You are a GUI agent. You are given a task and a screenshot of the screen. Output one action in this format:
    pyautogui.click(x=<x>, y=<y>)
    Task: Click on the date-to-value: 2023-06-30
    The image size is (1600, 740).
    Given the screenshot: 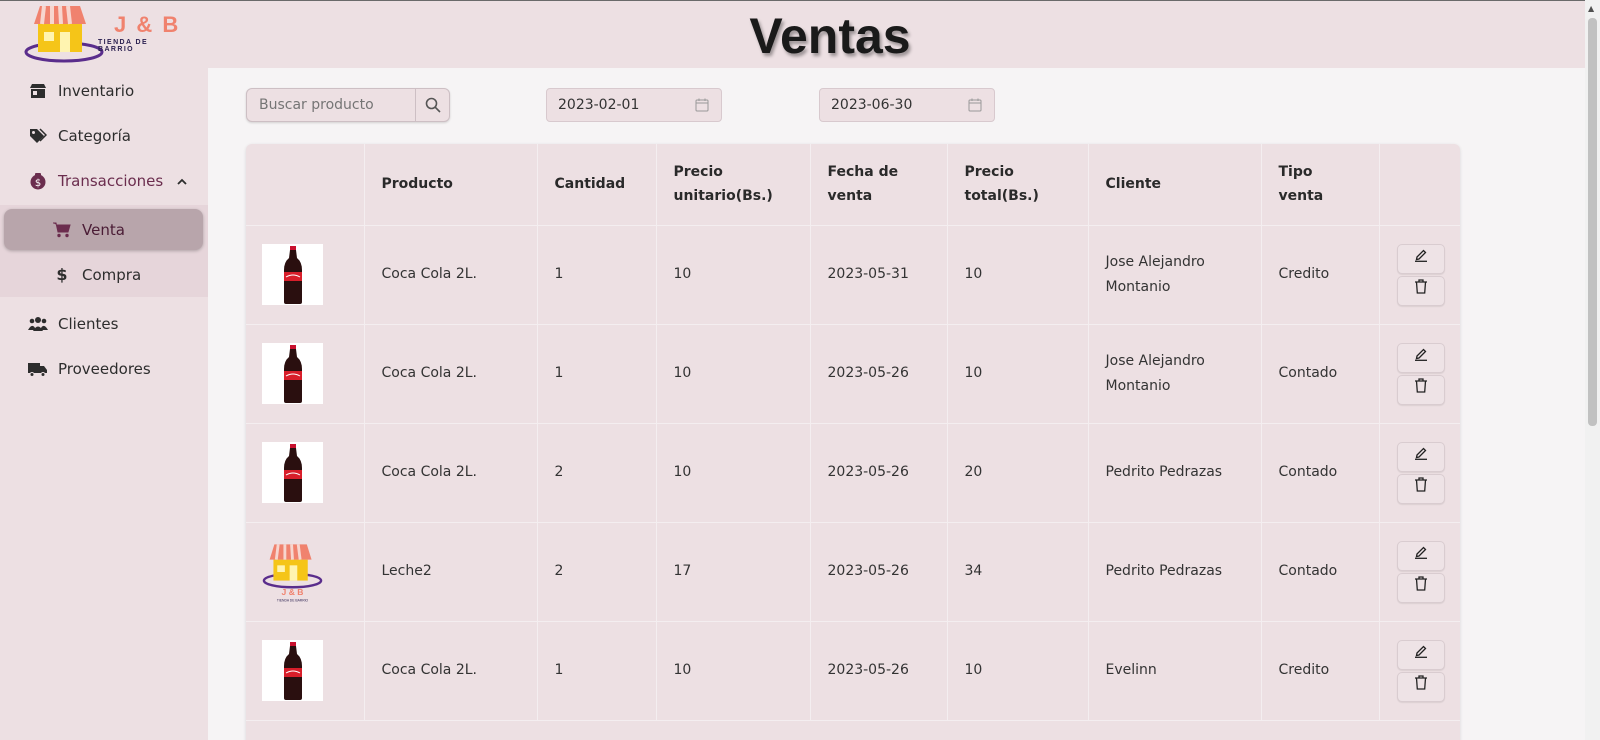 What is the action you would take?
    pyautogui.click(x=872, y=105)
    